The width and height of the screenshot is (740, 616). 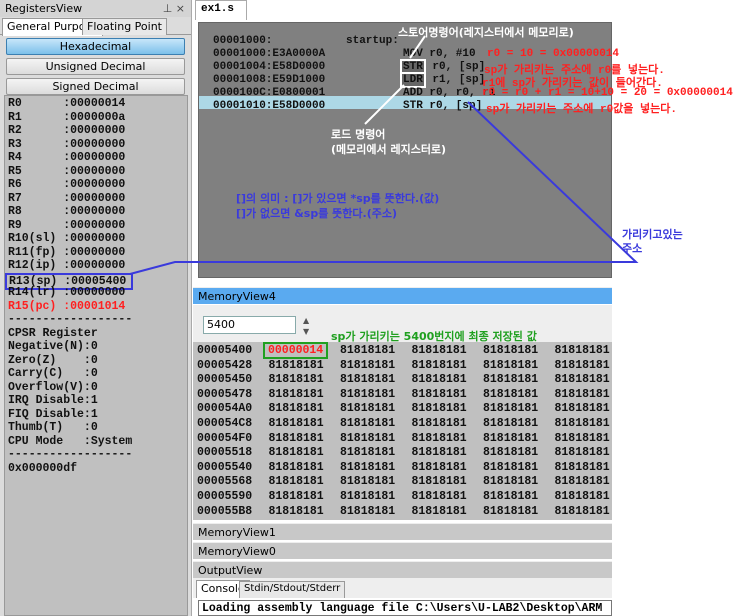 I want to click on code-address: 00001000:, so click(x=243, y=41).